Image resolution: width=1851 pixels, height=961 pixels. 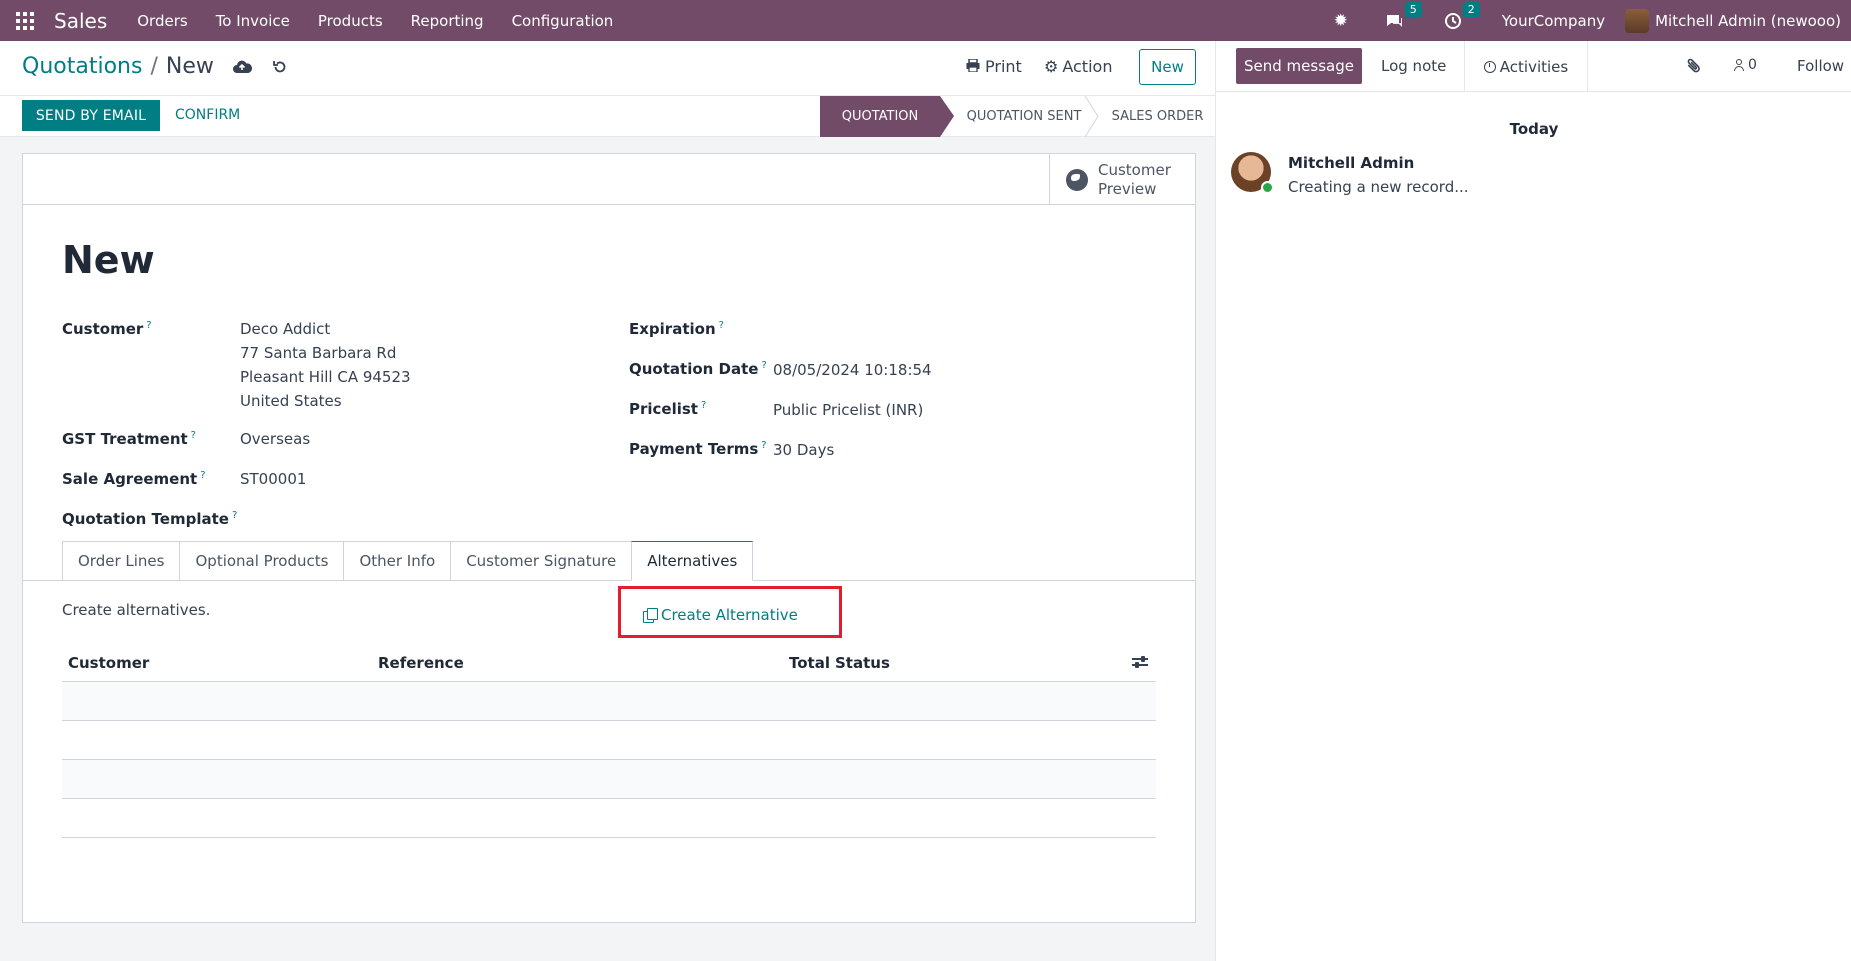 What do you see at coordinates (1351, 163) in the screenshot?
I see `message-author: Mitchell Admin` at bounding box center [1351, 163].